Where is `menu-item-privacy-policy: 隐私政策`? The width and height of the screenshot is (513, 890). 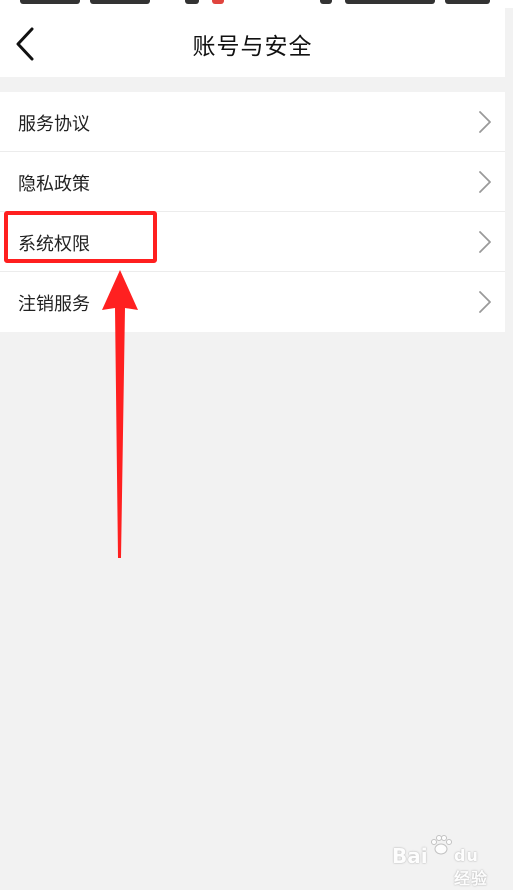 menu-item-privacy-policy: 隐私政策 is located at coordinates (252, 182).